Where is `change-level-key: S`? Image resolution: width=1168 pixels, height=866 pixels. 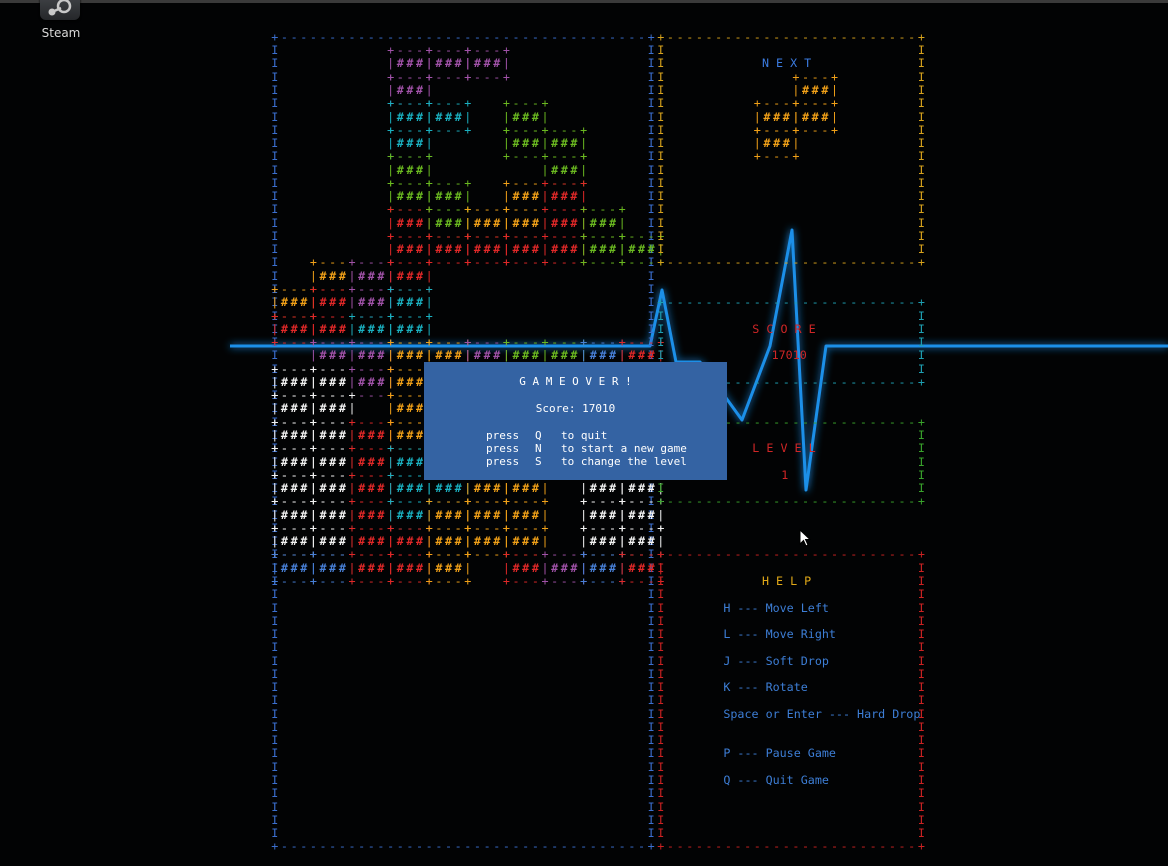
change-level-key: S is located at coordinates (538, 461).